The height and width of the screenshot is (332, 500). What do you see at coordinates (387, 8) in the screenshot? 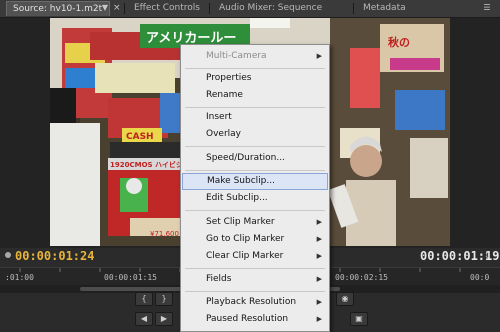
I see `tab-metadata: Metadata` at bounding box center [387, 8].